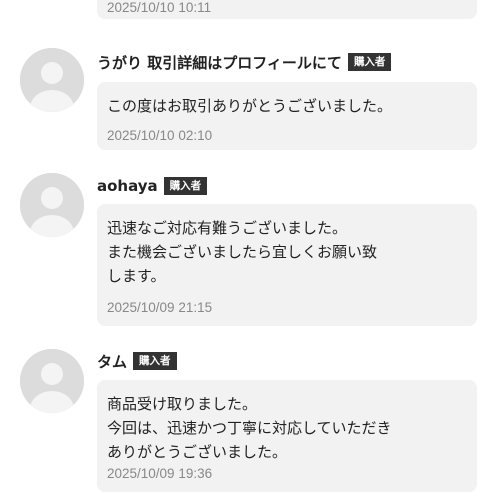 This screenshot has height=498, width=498. Describe the element at coordinates (287, 9) in the screenshot. I see `review-bubble: 2025/10/10 10:11` at that location.